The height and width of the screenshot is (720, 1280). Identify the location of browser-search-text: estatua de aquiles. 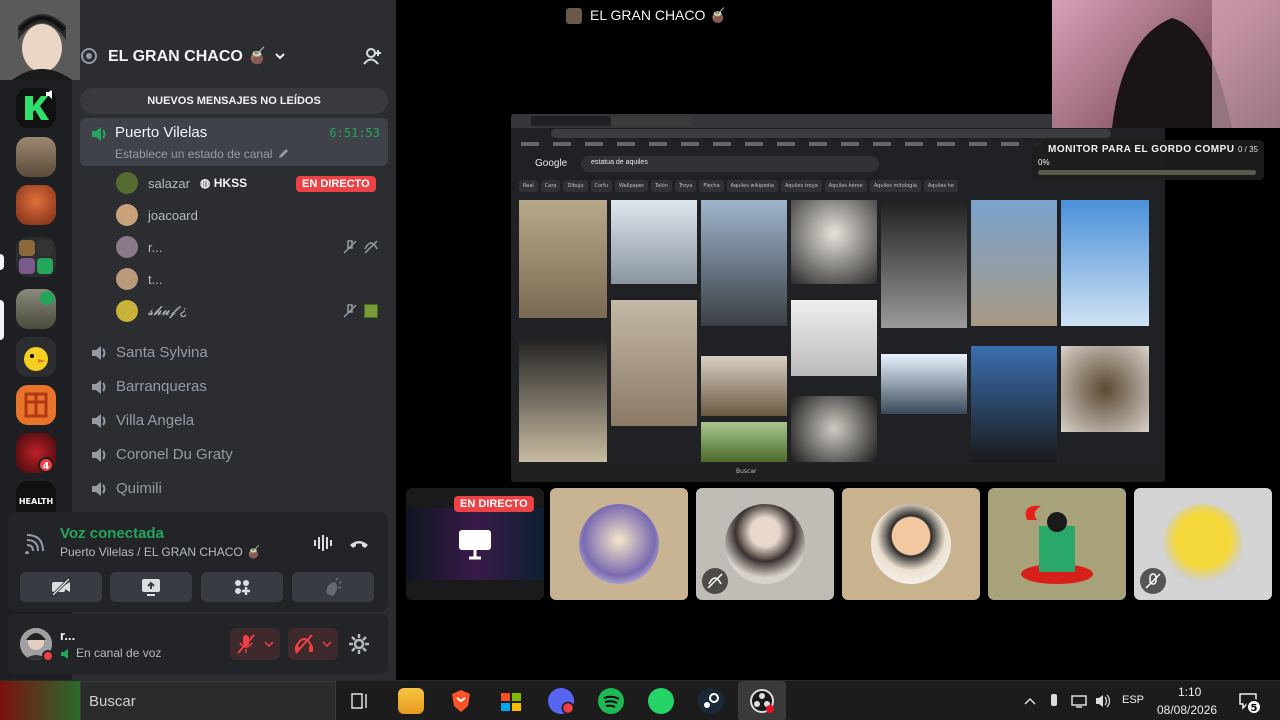
(619, 162).